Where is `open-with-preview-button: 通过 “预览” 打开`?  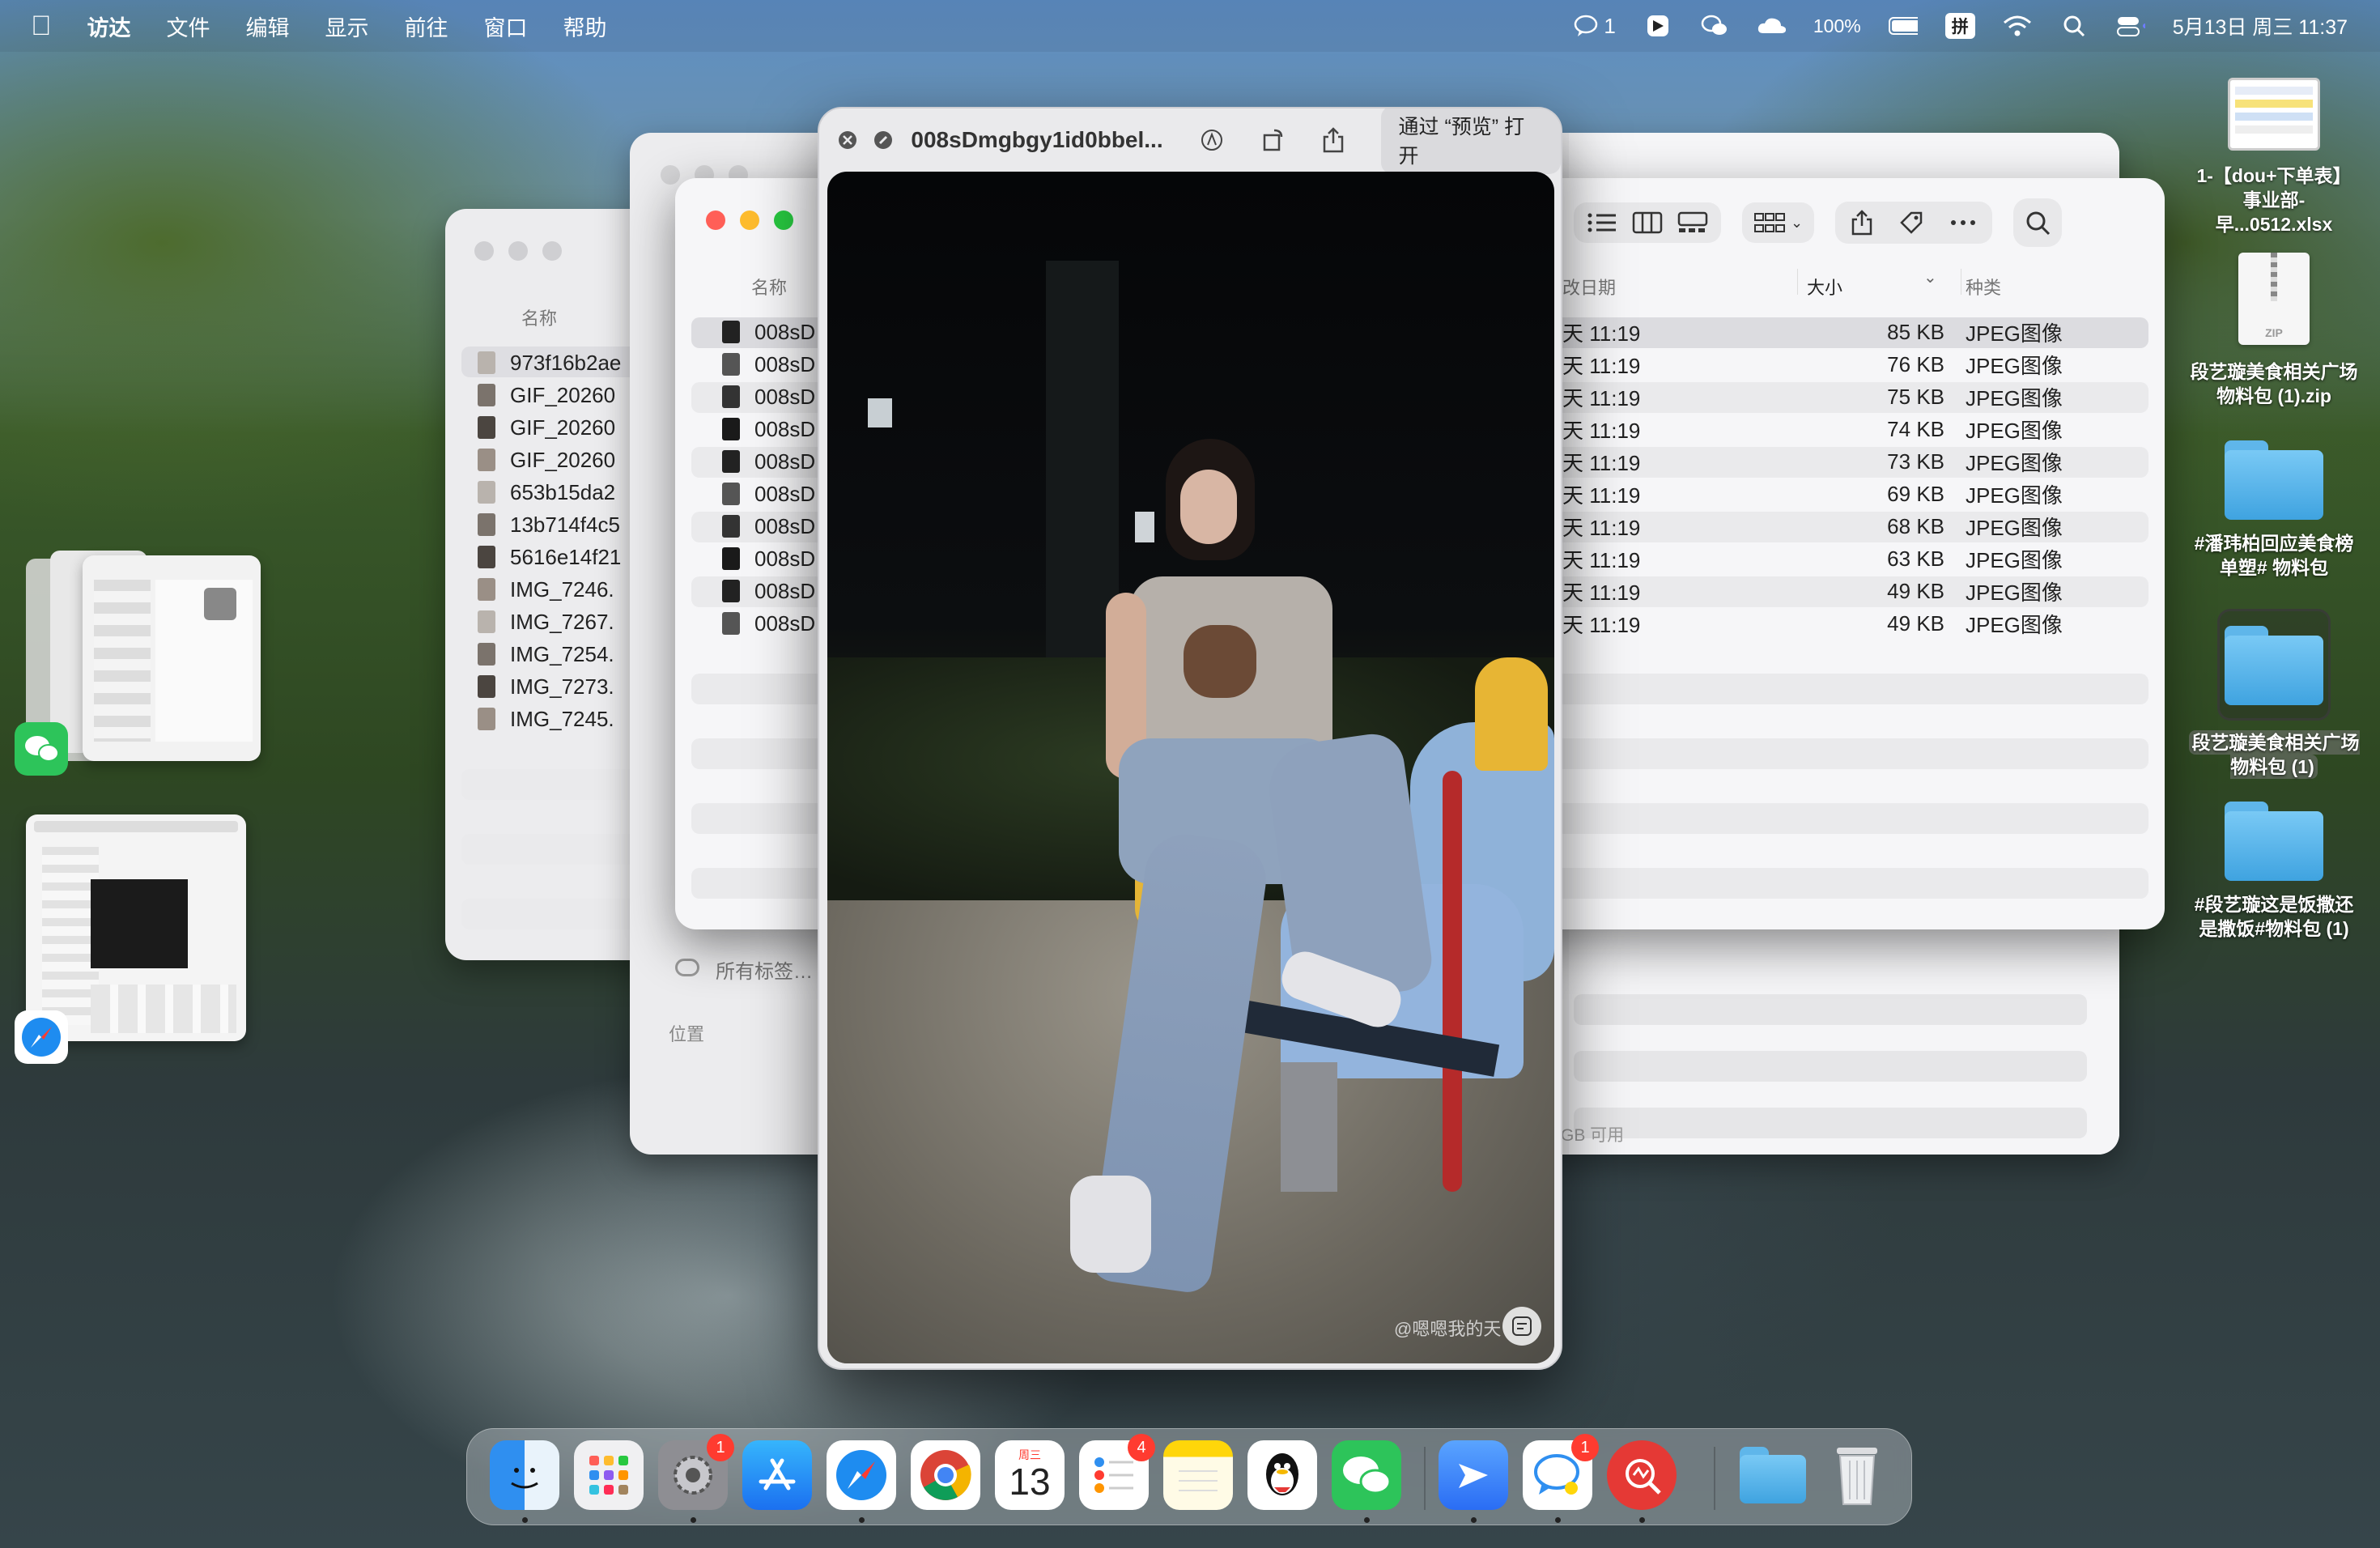 open-with-preview-button: 通过 “预览” 打开 is located at coordinates (1470, 141).